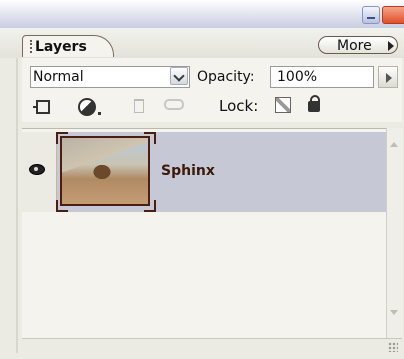  Describe the element at coordinates (105, 171) in the screenshot. I see `layer-thumbnail` at that location.